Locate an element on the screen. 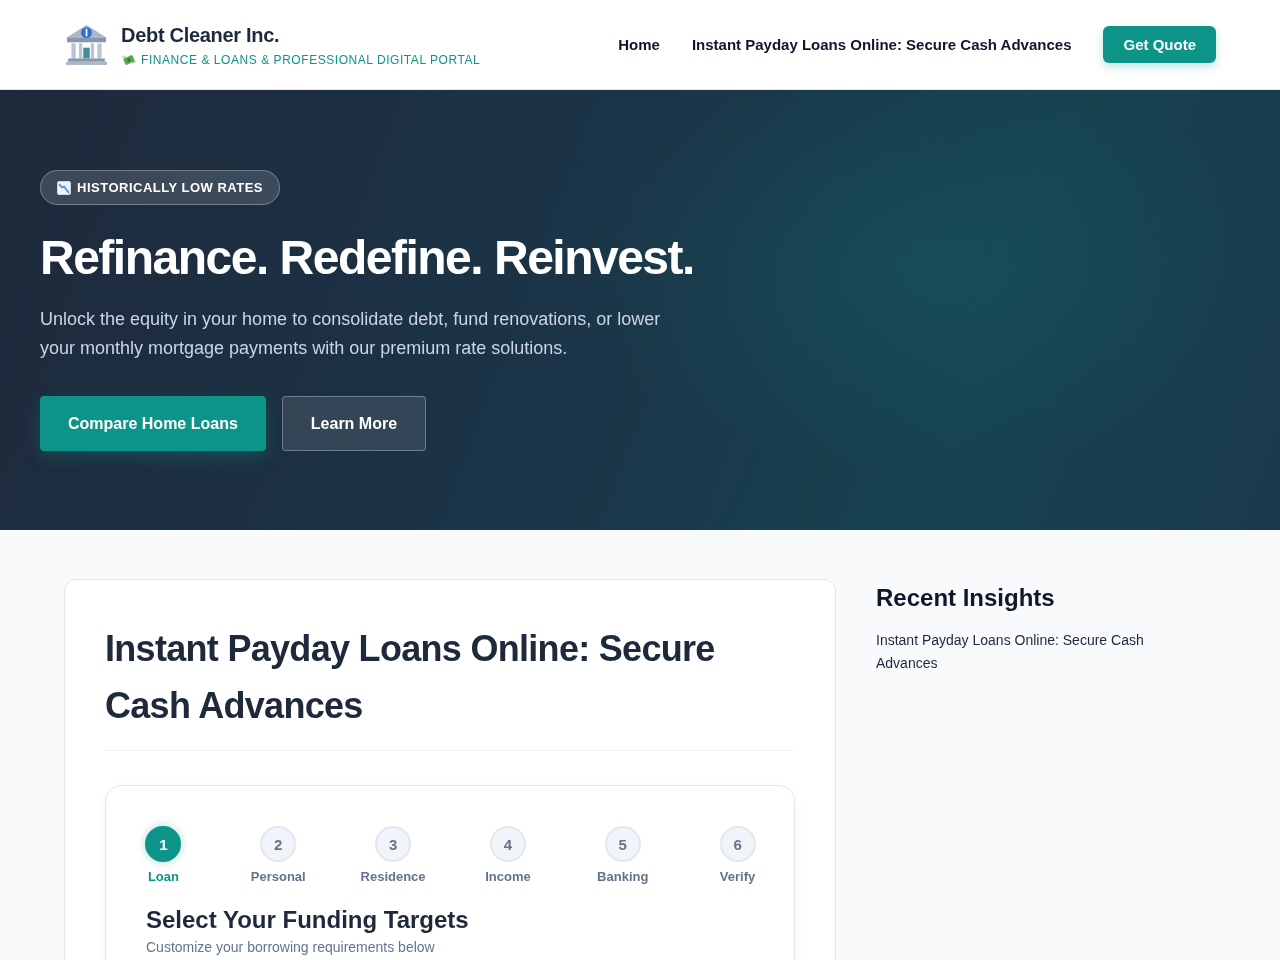  step-number: 2 is located at coordinates (278, 844).